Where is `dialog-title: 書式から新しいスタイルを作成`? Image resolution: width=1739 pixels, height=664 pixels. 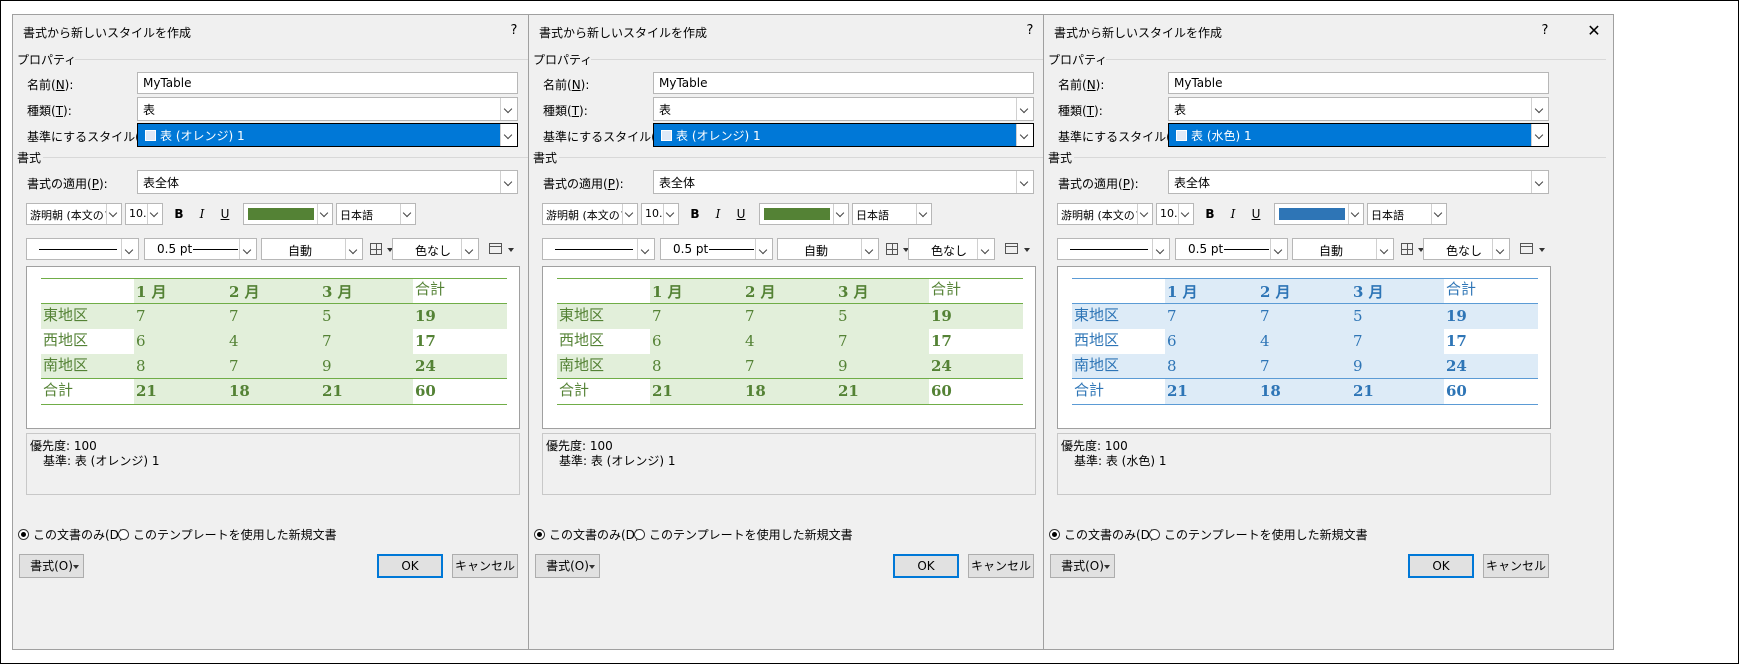 dialog-title: 書式から新しいスタイルを作成 is located at coordinates (623, 33).